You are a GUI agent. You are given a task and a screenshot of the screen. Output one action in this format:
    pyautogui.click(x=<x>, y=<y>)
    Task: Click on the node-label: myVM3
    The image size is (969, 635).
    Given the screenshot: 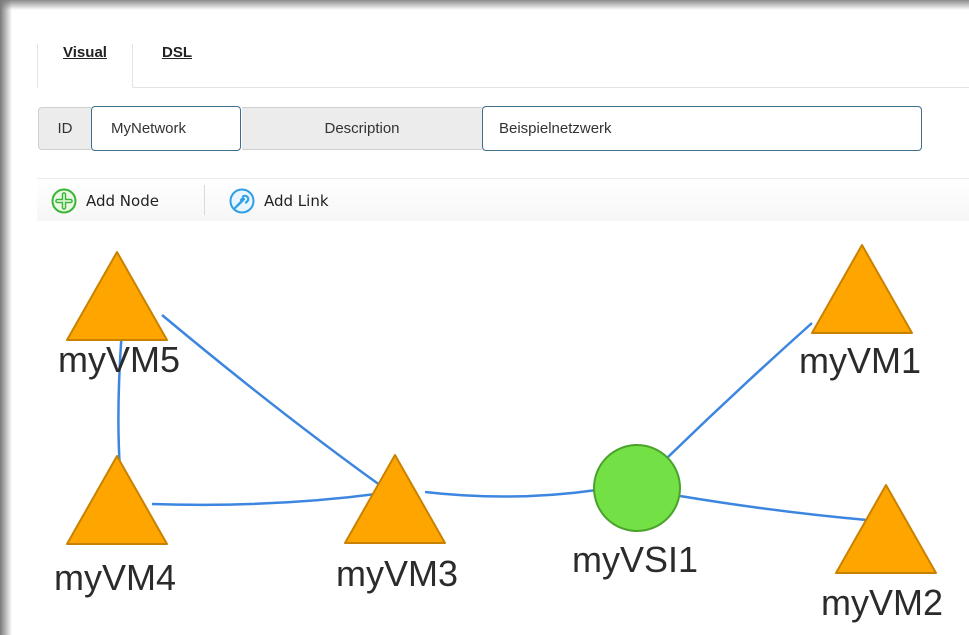 What is the action you would take?
    pyautogui.click(x=397, y=573)
    